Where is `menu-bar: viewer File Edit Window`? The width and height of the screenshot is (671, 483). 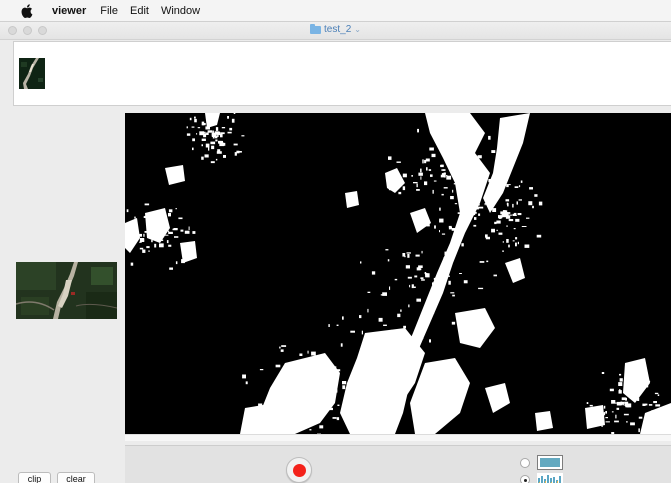 menu-bar: viewer File Edit Window is located at coordinates (335, 11).